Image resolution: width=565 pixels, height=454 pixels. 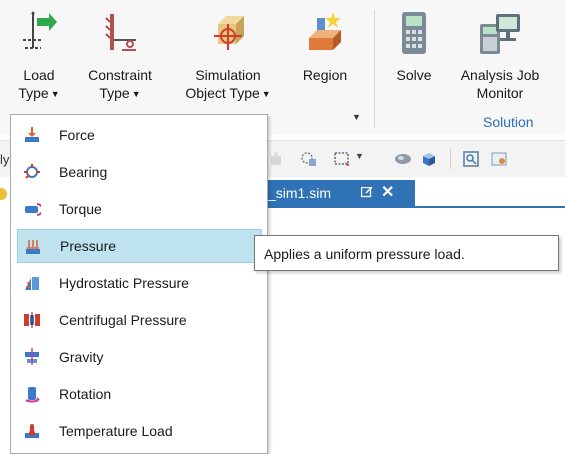 What do you see at coordinates (276, 158) in the screenshot?
I see `disabled-tool-icon` at bounding box center [276, 158].